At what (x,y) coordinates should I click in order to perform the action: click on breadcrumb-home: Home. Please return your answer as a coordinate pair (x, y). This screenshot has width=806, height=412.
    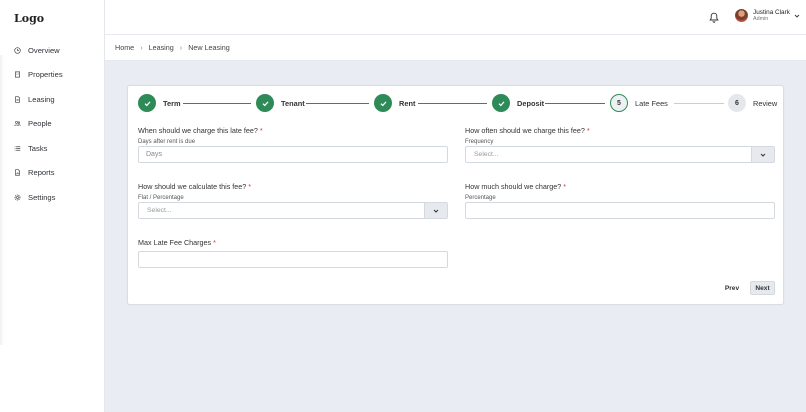
    Looking at the image, I should click on (124, 47).